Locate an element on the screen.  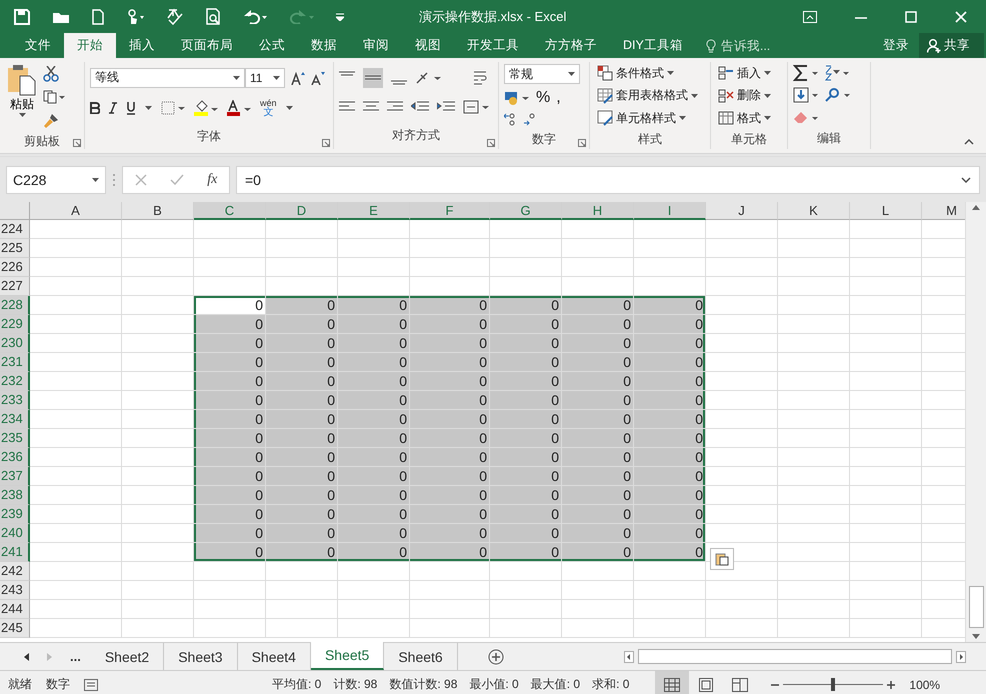
autosum-icon is located at coordinates (806, 73).